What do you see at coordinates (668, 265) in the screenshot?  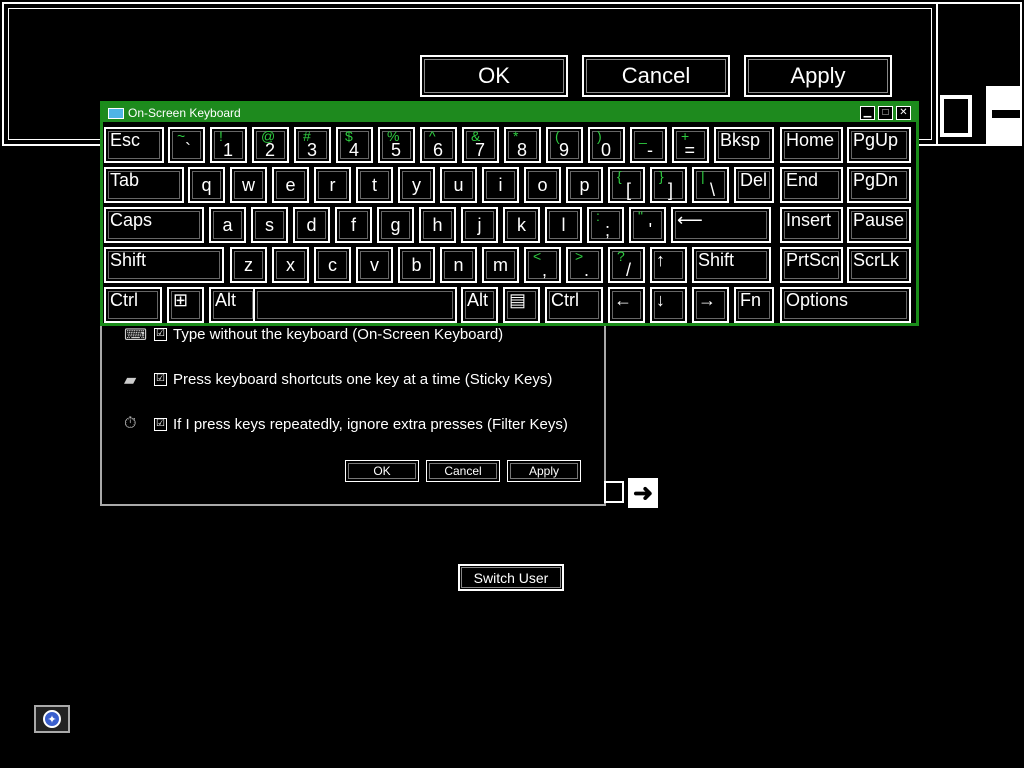 I see `key-sym: ↑` at bounding box center [668, 265].